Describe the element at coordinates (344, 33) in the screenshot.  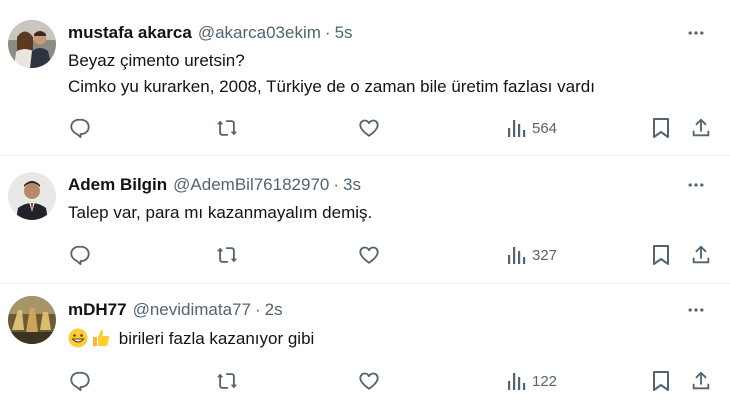
I see `timestamp: 5s` at that location.